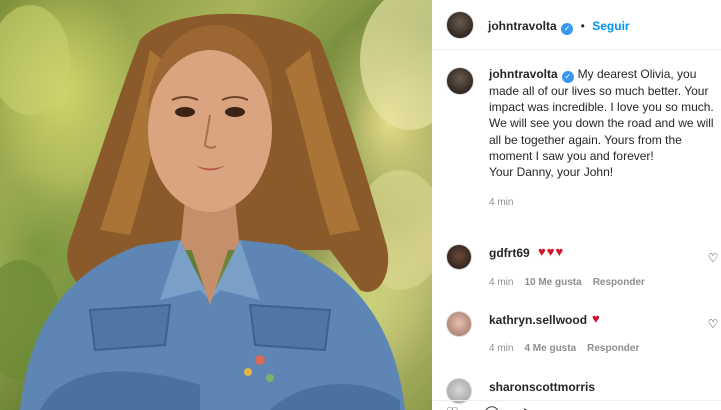  I want to click on comment-username: gdfrt69, so click(509, 253).